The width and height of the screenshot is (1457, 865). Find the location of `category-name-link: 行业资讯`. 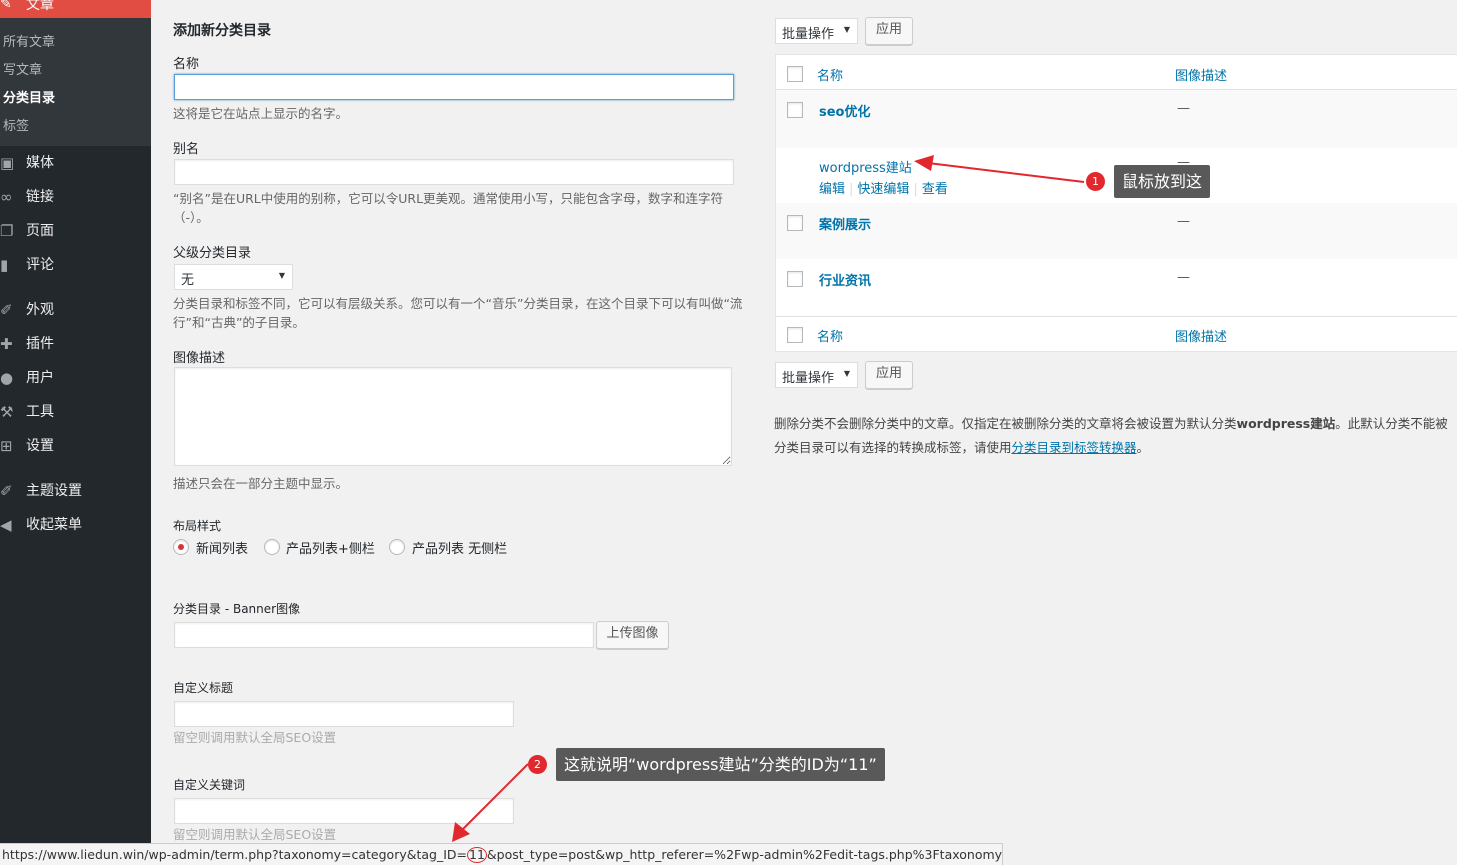

category-name-link: 行业资讯 is located at coordinates (845, 279).